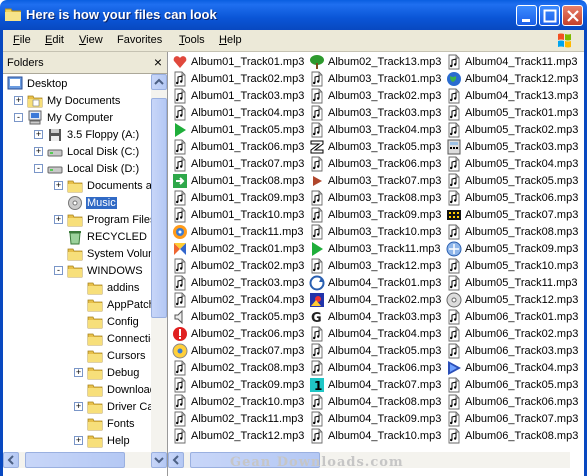 The width and height of the screenshot is (587, 476). Describe the element at coordinates (247, 419) in the screenshot. I see `file-name: Album02_Track11.mp3` at that location.